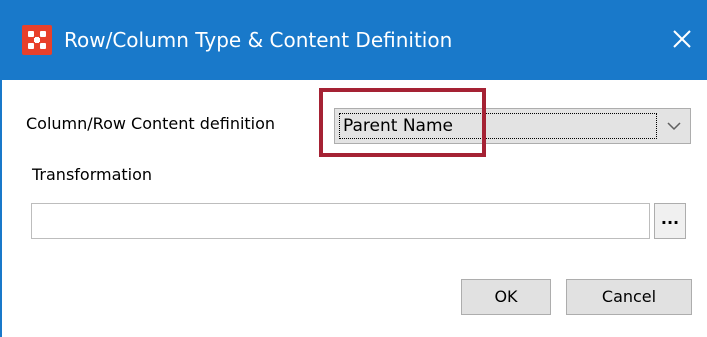 This screenshot has height=337, width=707. What do you see at coordinates (629, 297) in the screenshot?
I see `cancel-button: Cancel` at bounding box center [629, 297].